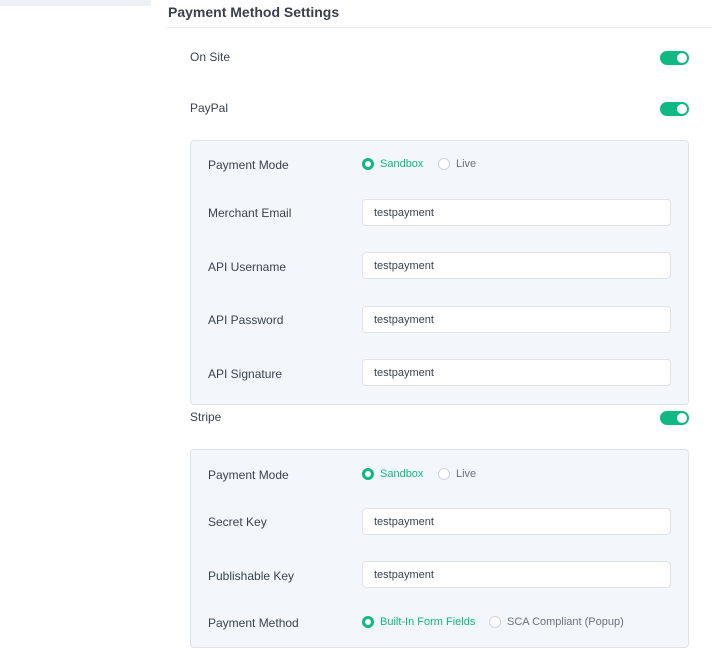 The width and height of the screenshot is (717, 654). I want to click on publishable-key-field, so click(516, 574).